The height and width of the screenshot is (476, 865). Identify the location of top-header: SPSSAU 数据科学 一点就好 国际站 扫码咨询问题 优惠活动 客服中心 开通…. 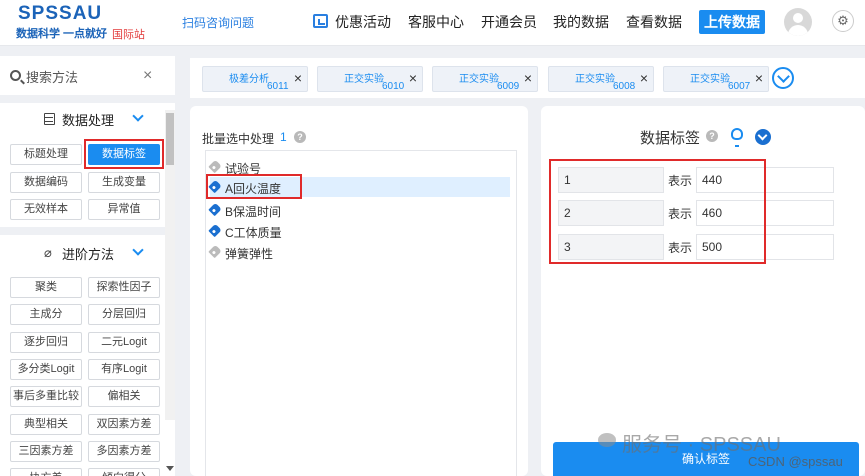
(432, 23).